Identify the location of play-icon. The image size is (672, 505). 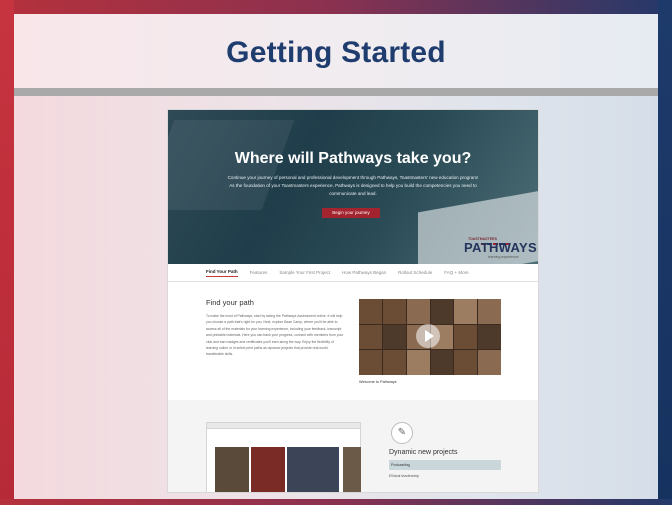
(428, 336).